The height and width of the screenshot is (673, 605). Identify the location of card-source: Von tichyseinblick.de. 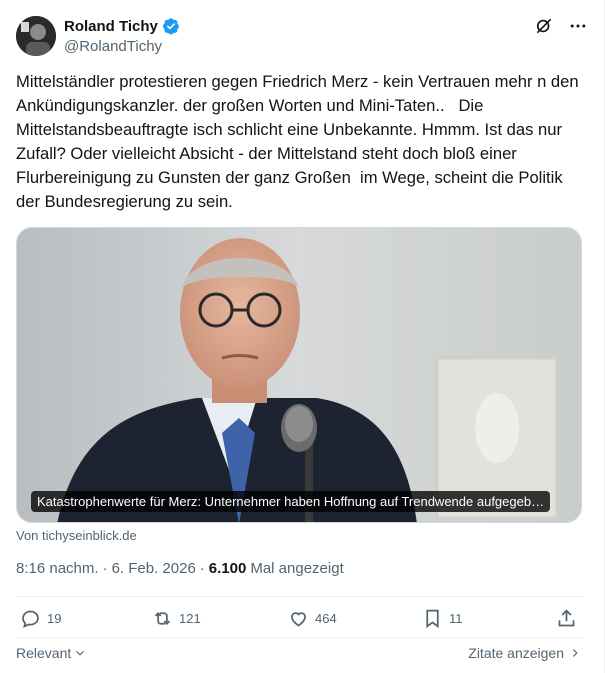
(76, 535).